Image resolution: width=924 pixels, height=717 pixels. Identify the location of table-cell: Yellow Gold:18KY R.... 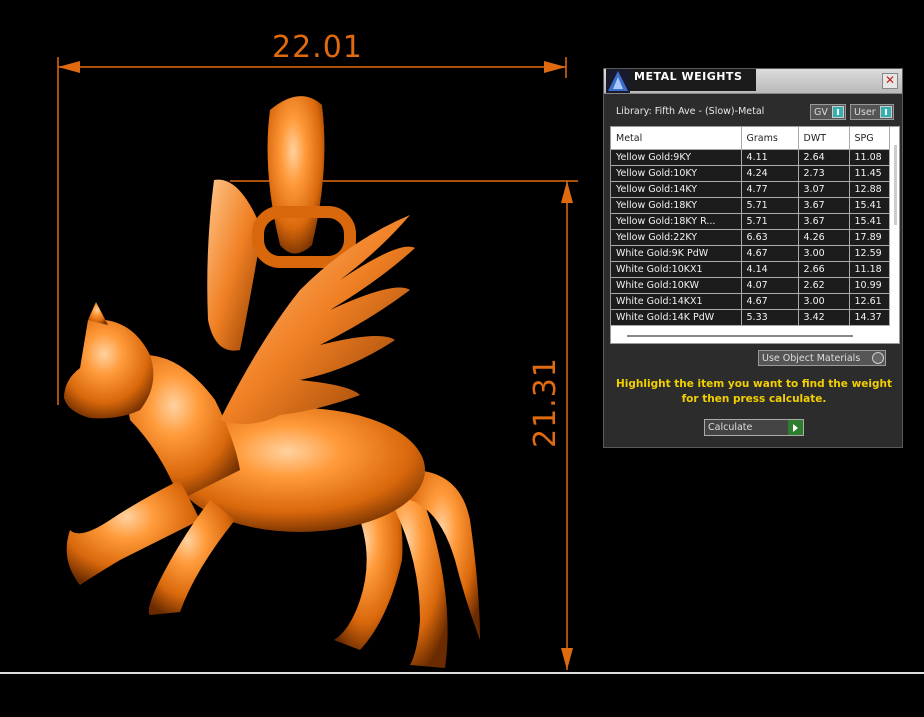
(676, 221).